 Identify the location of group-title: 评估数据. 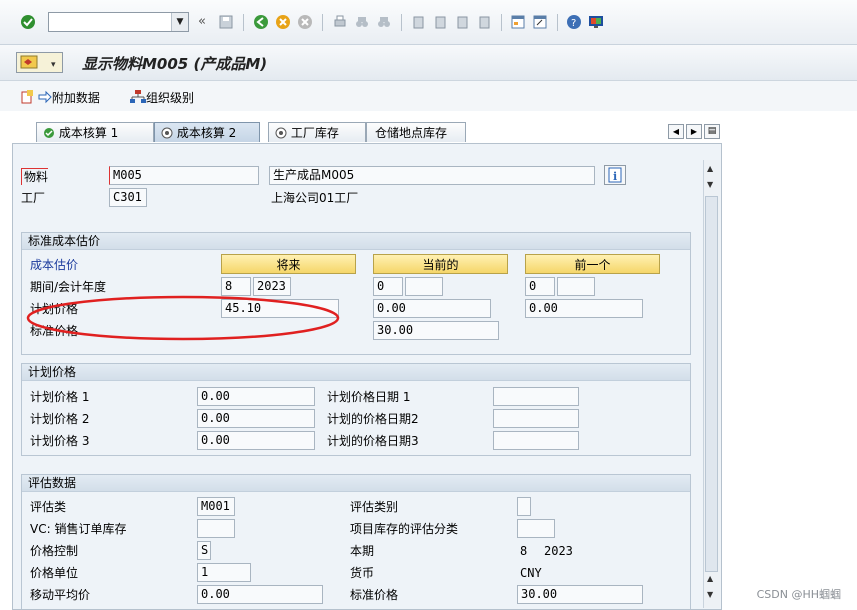
(356, 483).